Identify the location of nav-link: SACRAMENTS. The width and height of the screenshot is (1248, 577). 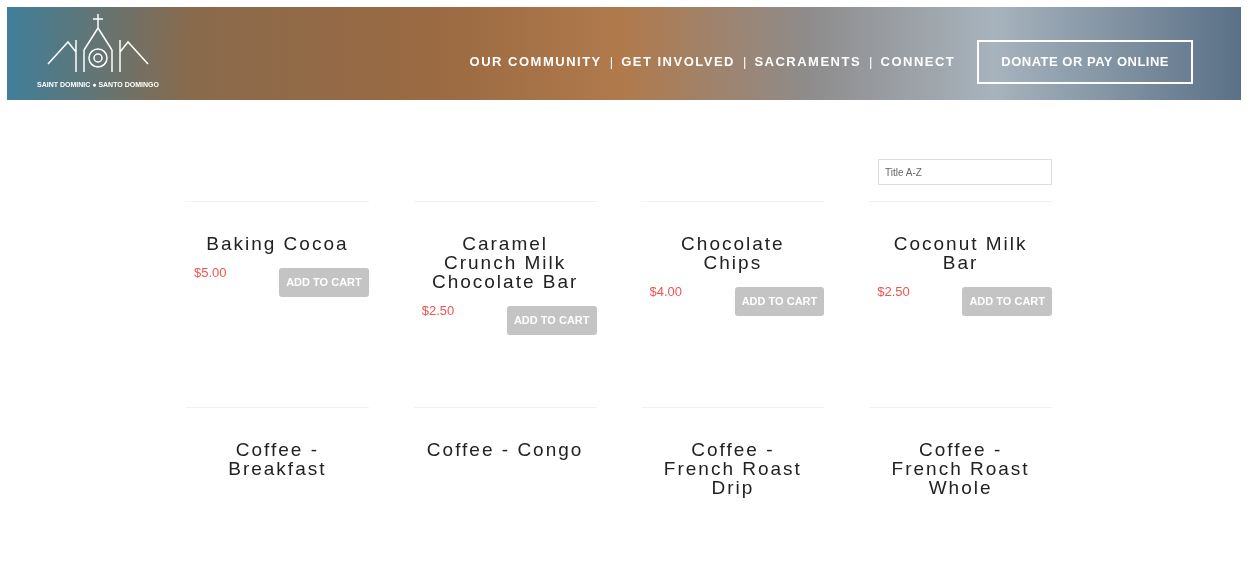
(808, 62).